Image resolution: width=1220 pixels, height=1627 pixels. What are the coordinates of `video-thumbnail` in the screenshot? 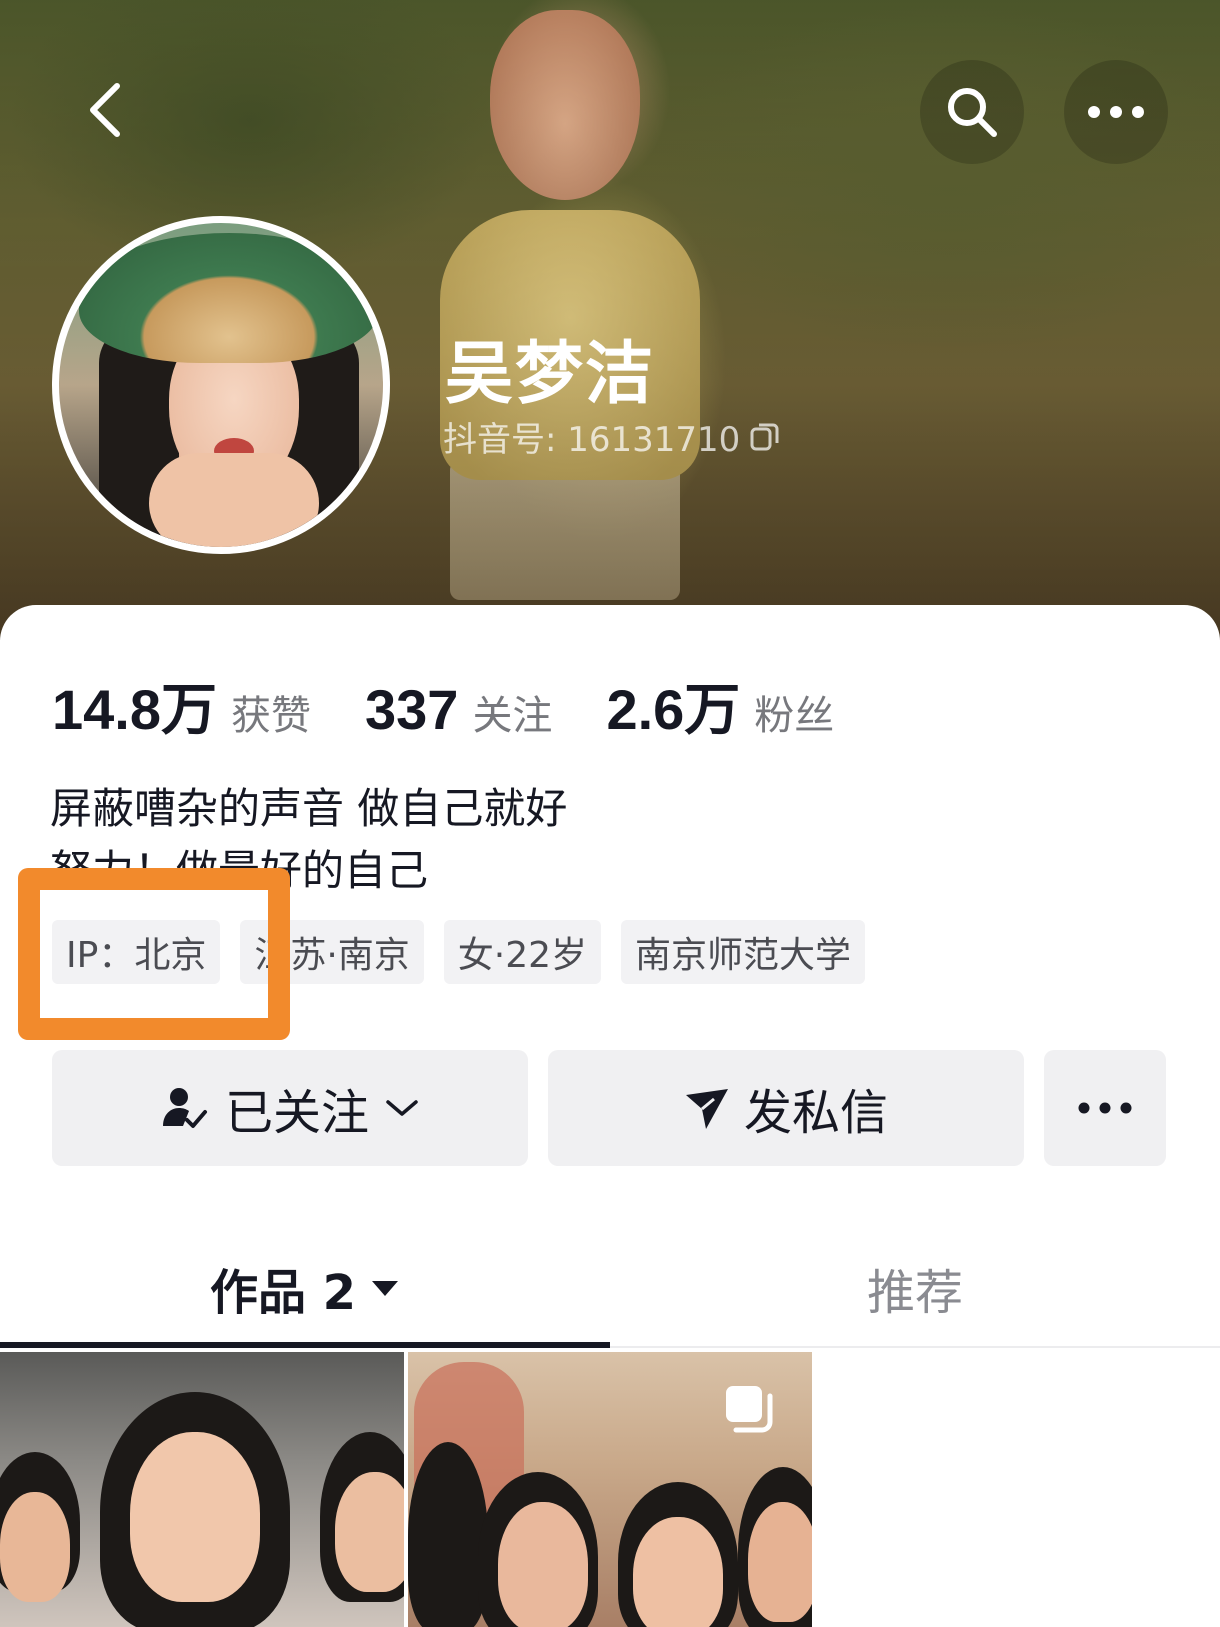 It's located at (202, 1489).